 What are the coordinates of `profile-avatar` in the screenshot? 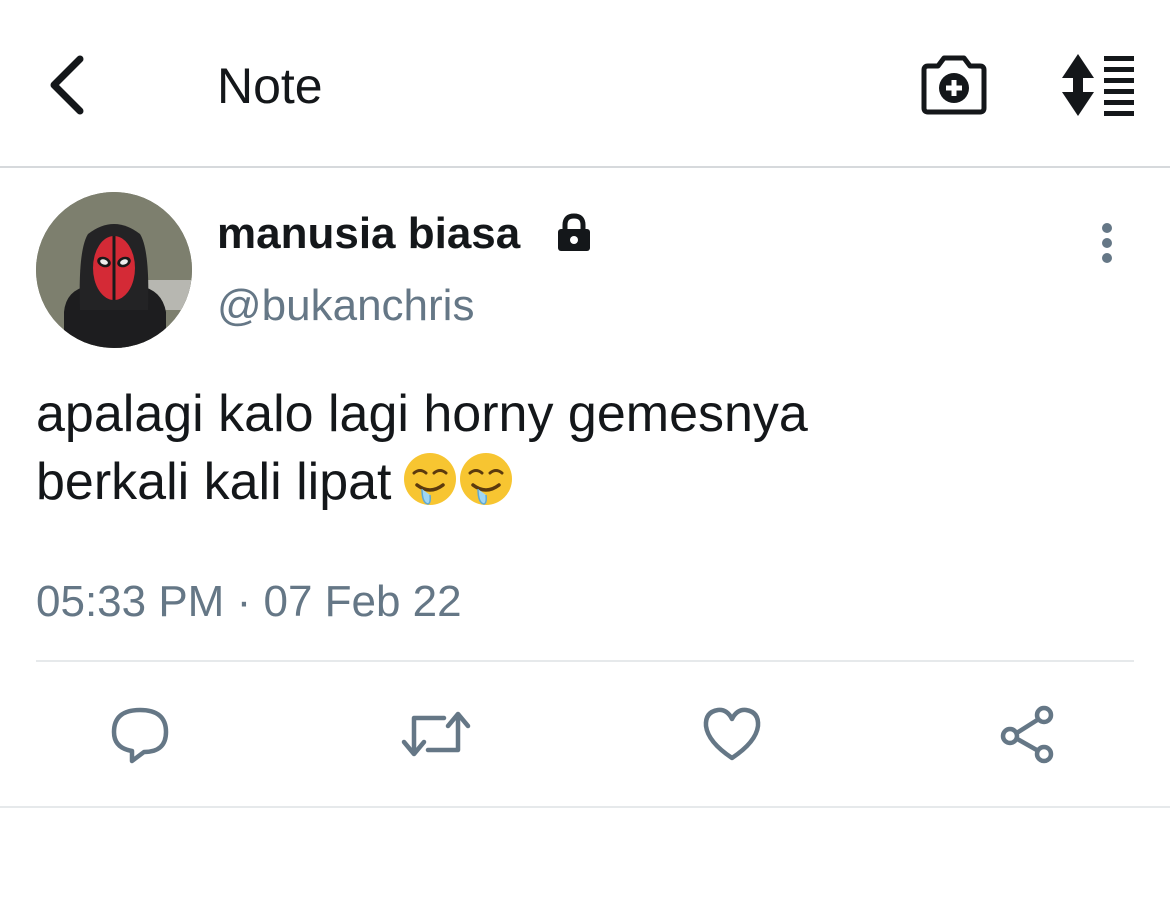 It's located at (114, 270).